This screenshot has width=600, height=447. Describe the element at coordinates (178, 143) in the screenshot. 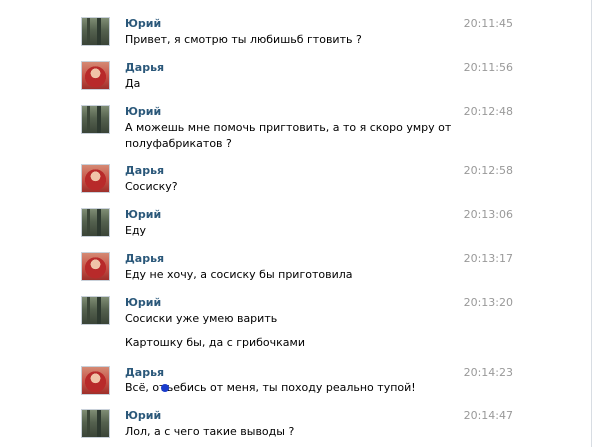

I see `message-text: полуфабрикатов ?` at that location.